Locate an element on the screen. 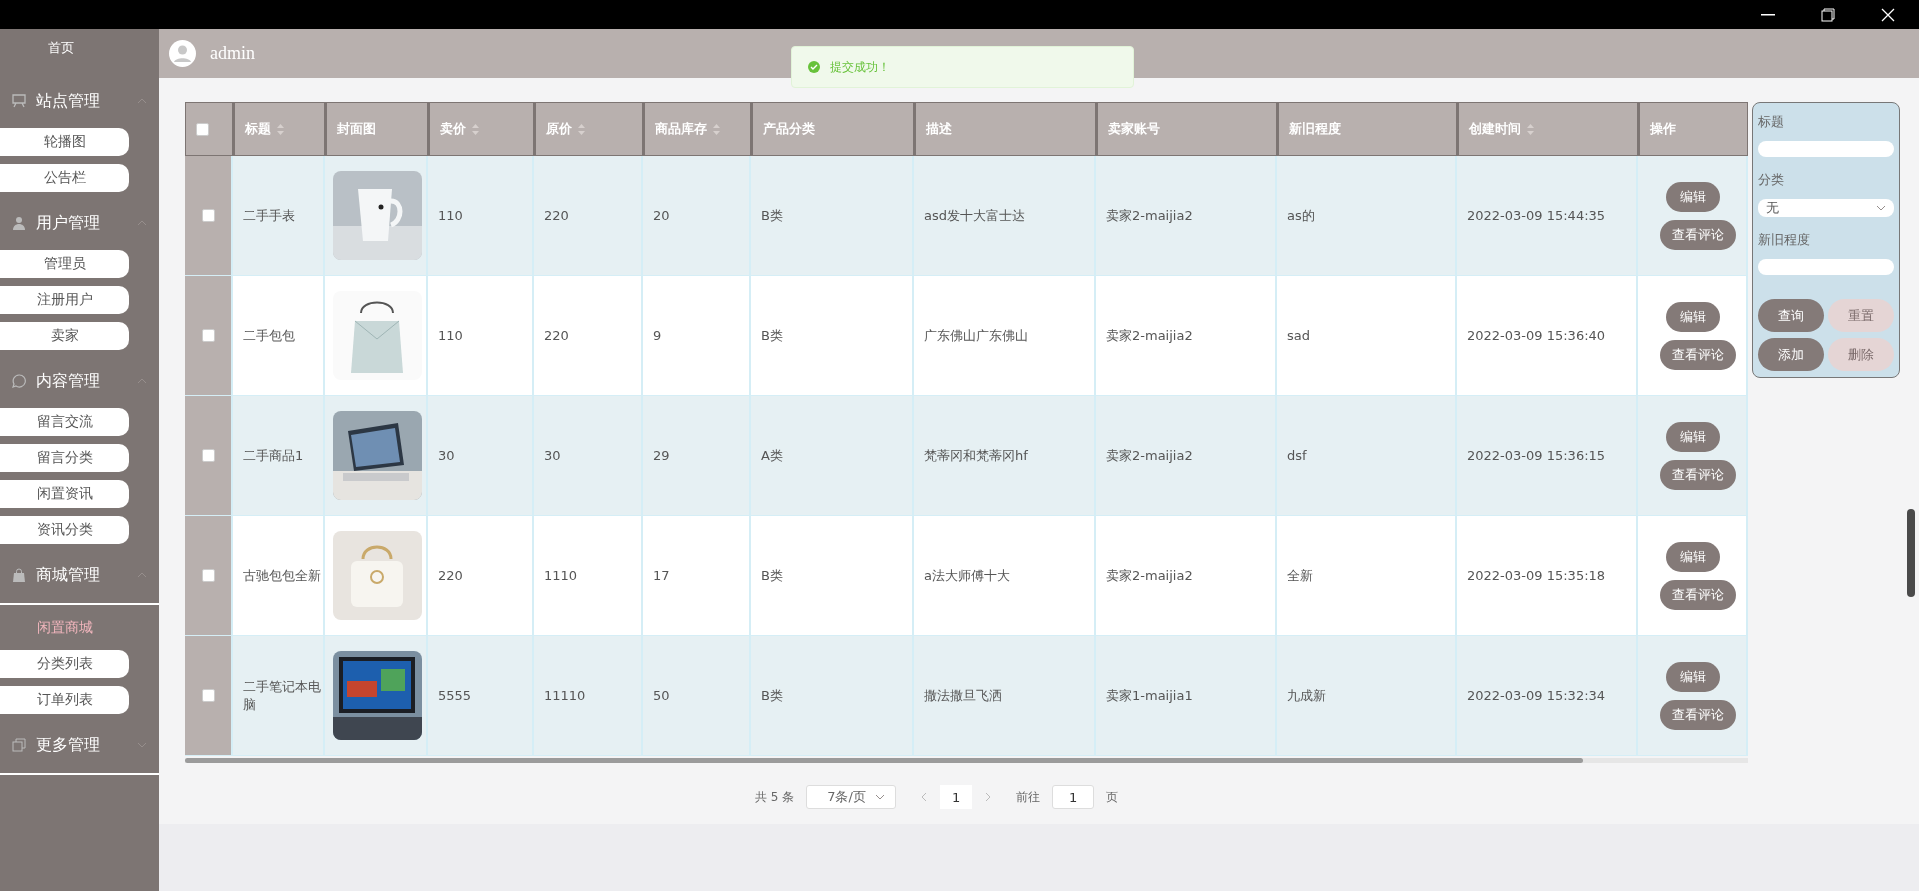  total-count: 共 5 条 is located at coordinates (774, 797).